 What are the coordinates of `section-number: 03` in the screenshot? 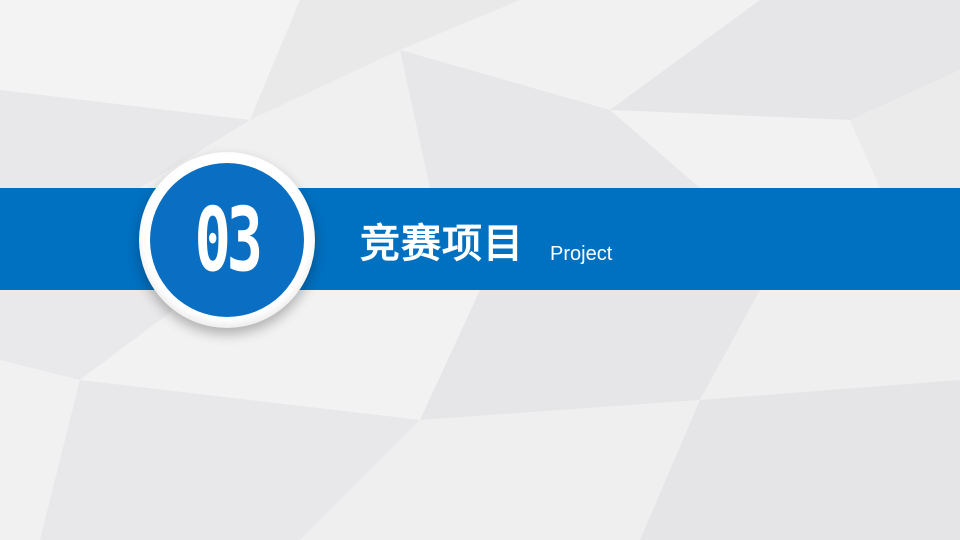 It's located at (229, 240).